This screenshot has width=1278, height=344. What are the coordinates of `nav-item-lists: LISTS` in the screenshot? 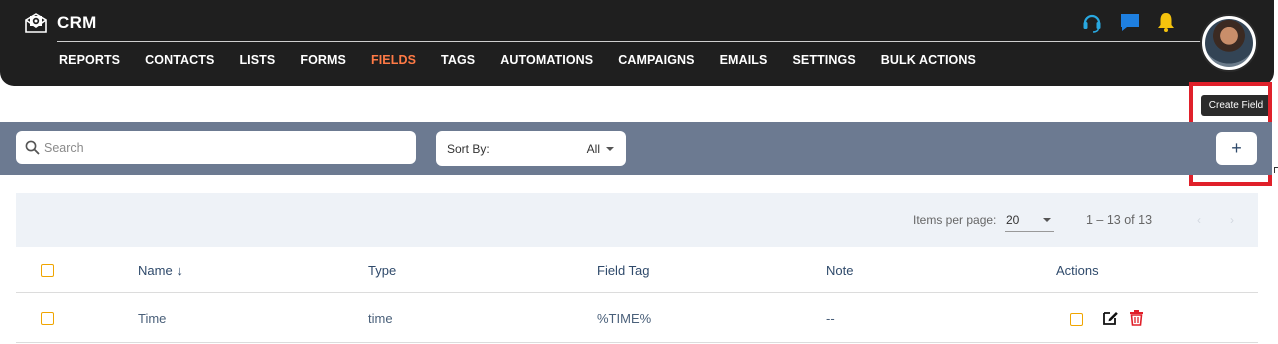 It's located at (257, 60).